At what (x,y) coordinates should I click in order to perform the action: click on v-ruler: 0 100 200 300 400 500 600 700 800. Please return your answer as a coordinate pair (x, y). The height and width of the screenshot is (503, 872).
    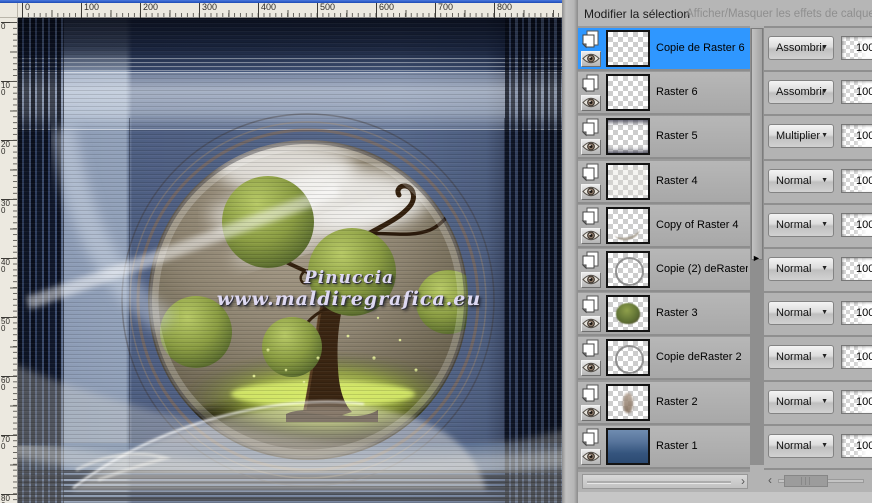
    Looking at the image, I should click on (9, 260).